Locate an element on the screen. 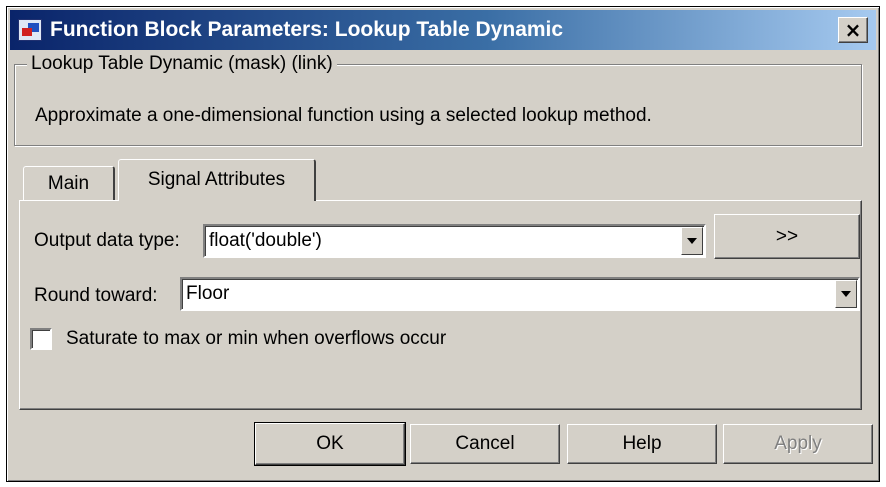  tab-signal-attributes: Signal Attributes is located at coordinates (217, 180).